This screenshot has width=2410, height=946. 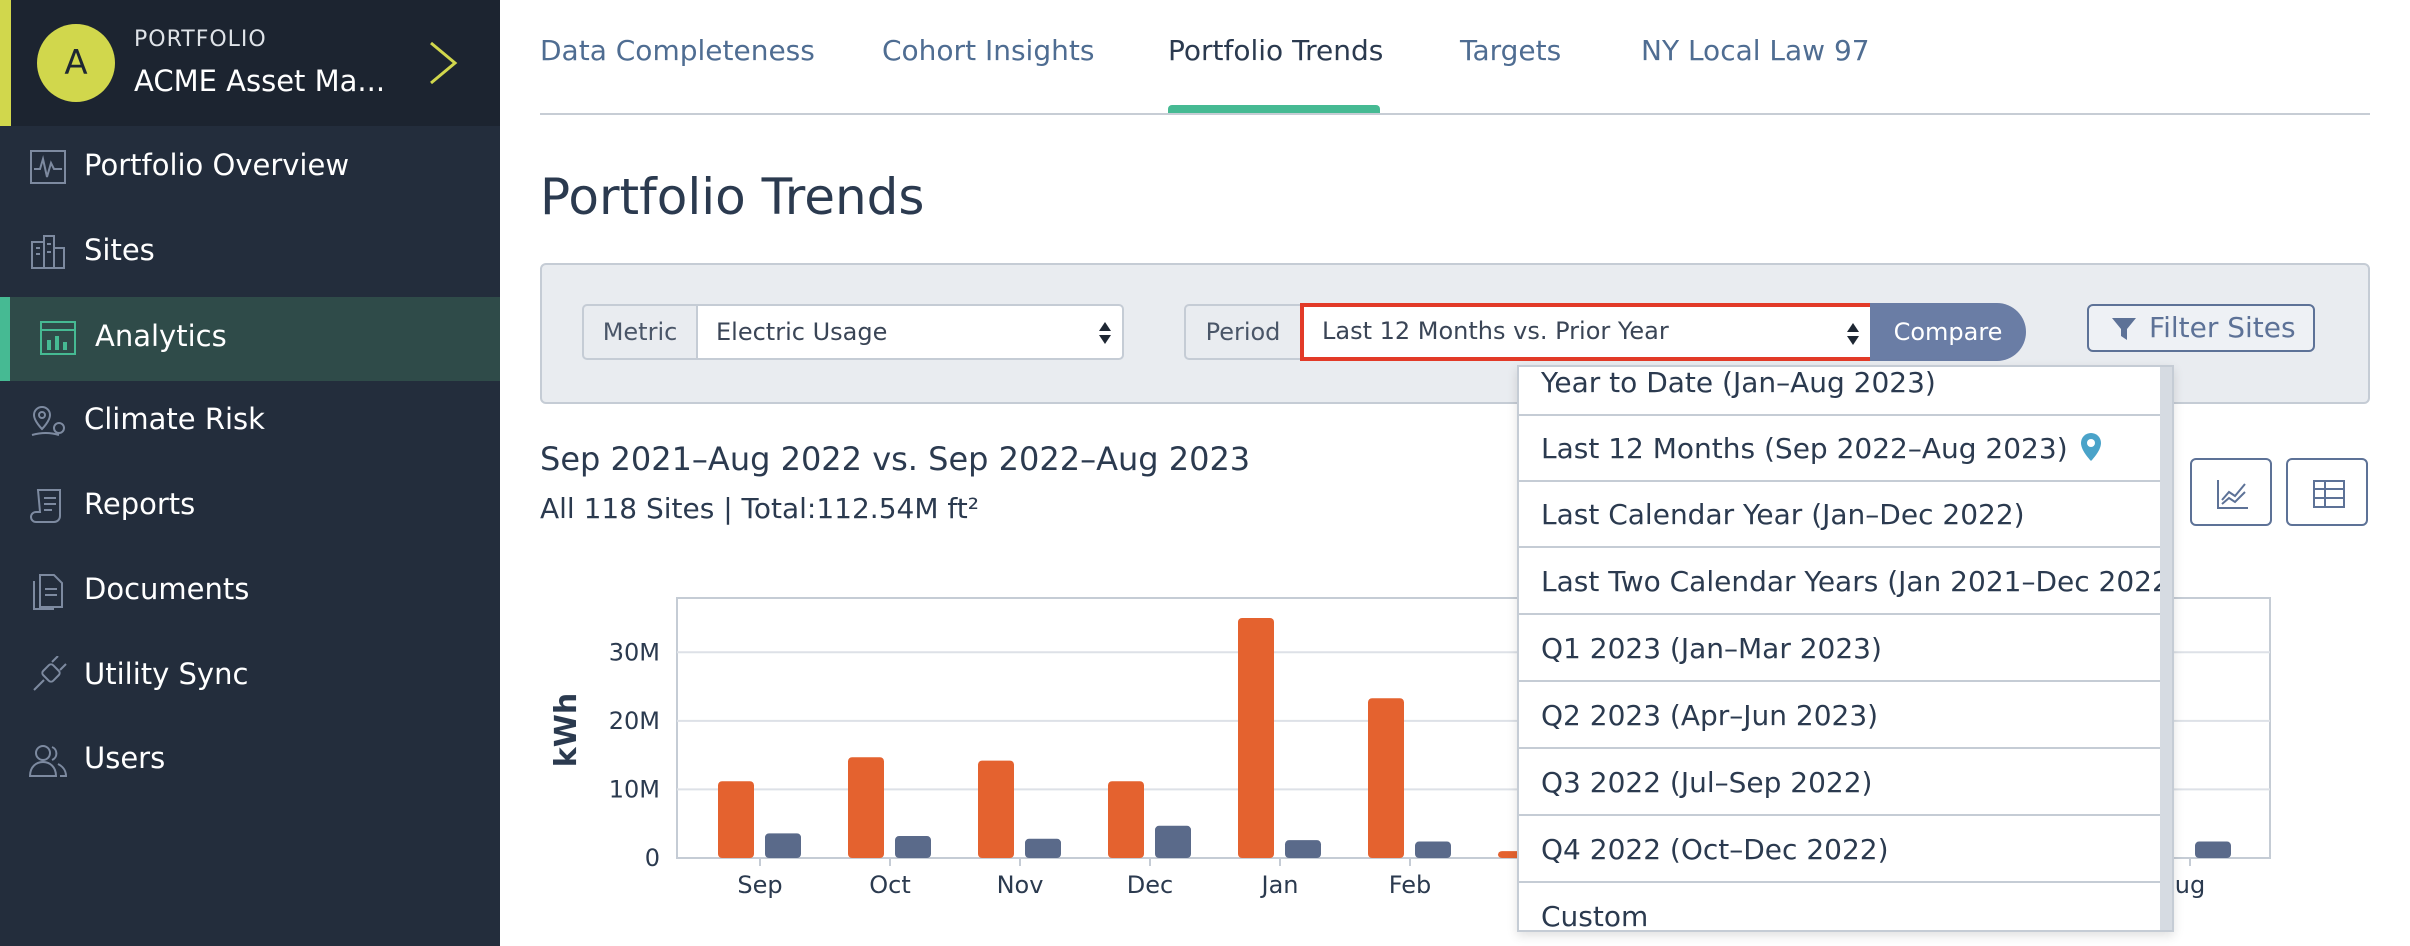 I want to click on filter-sites-button: Filter Sites, so click(x=2201, y=328).